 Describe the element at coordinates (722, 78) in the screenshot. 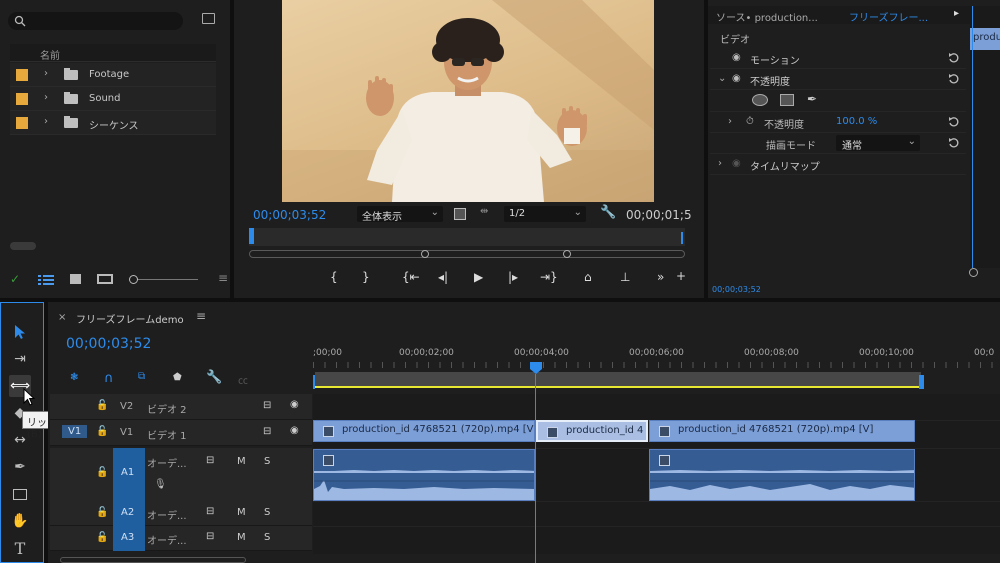

I see `chevron-down-icon: ⌄` at that location.